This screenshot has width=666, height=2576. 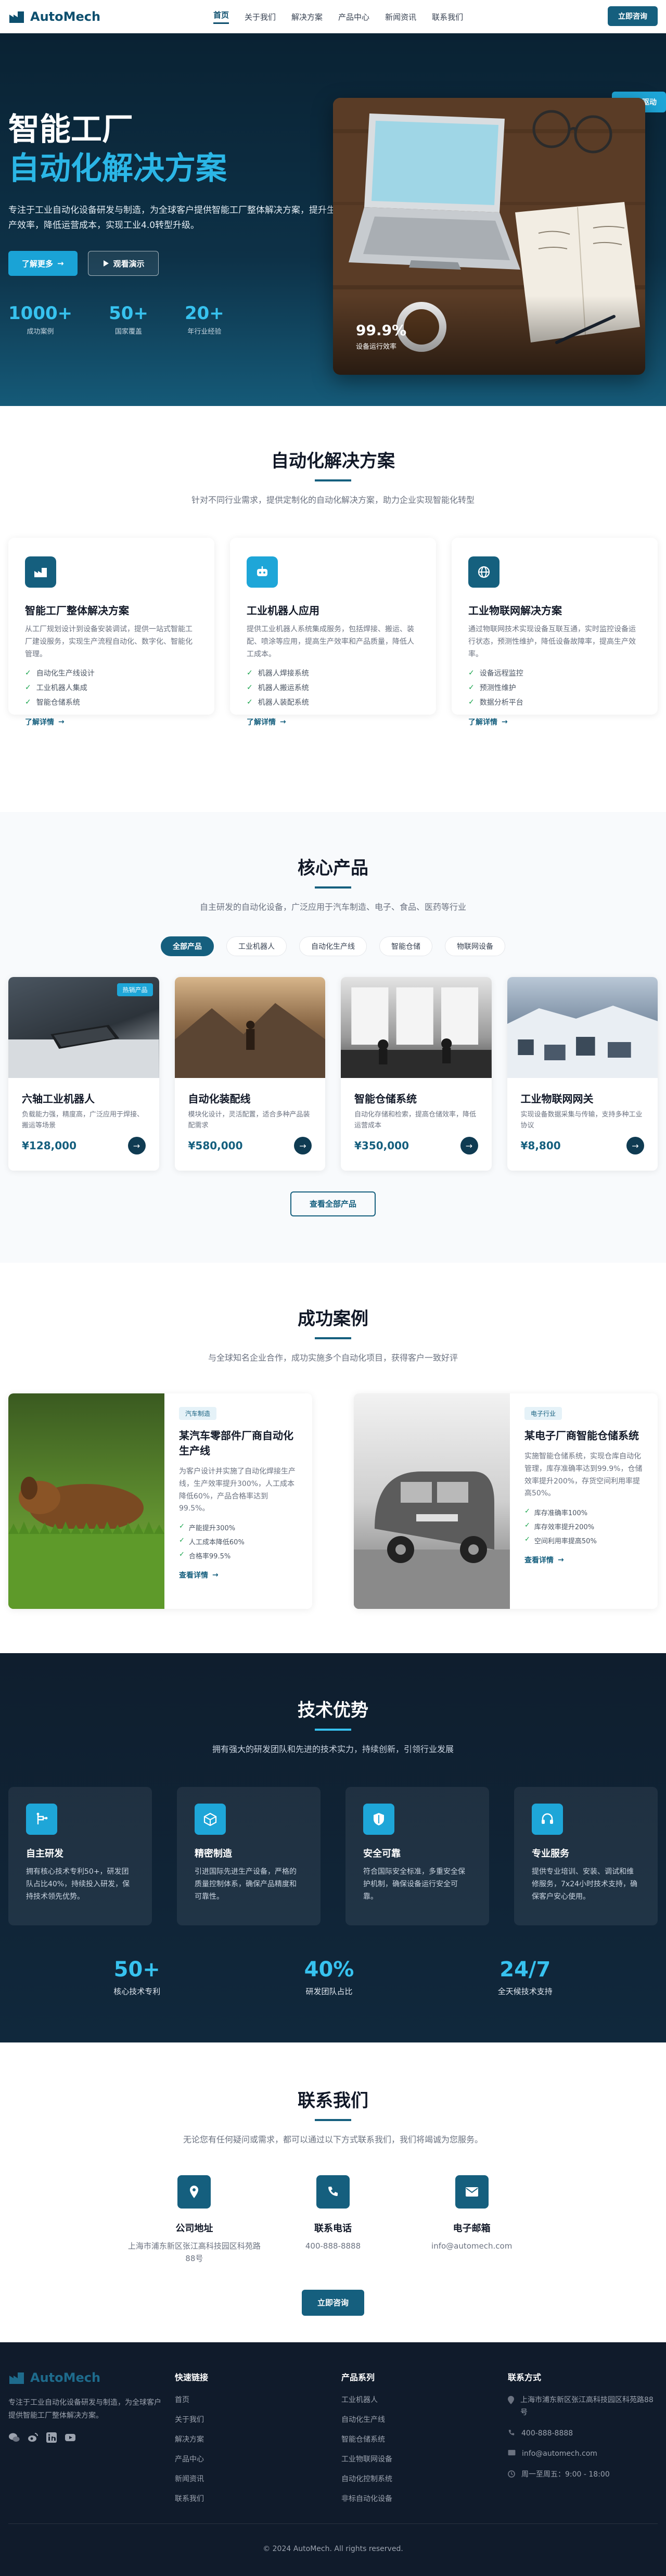 I want to click on footer-link: 工业物联网设备, so click(x=424, y=2459).